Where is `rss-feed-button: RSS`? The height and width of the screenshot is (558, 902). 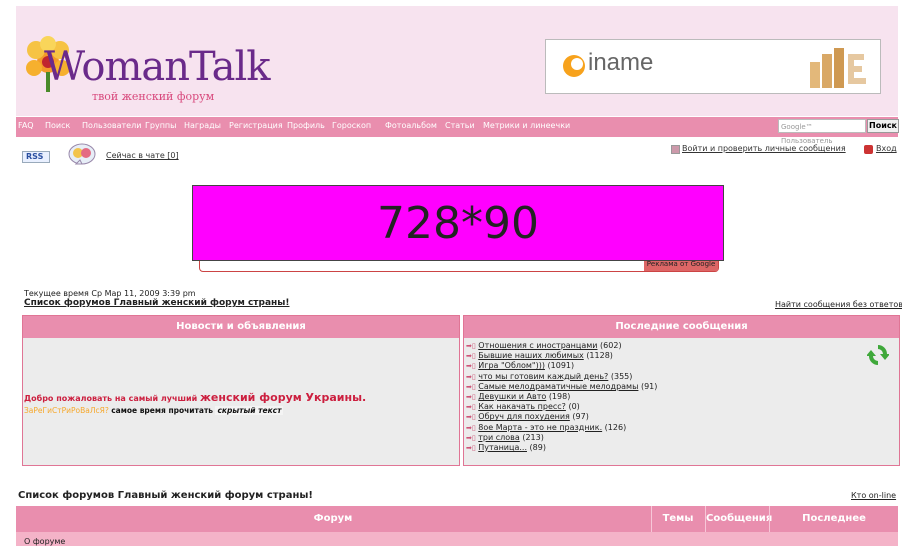
rss-feed-button: RSS is located at coordinates (36, 157).